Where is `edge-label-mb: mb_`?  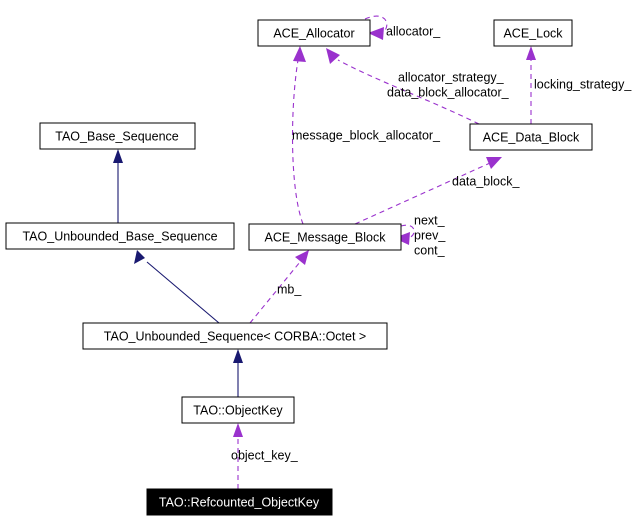
edge-label-mb: mb_ is located at coordinates (289, 289).